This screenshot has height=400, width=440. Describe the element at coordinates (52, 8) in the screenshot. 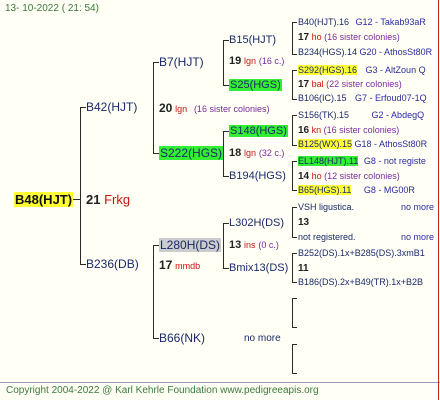

I see `header-date: 13- 10-2022 ( 21: 54)` at that location.